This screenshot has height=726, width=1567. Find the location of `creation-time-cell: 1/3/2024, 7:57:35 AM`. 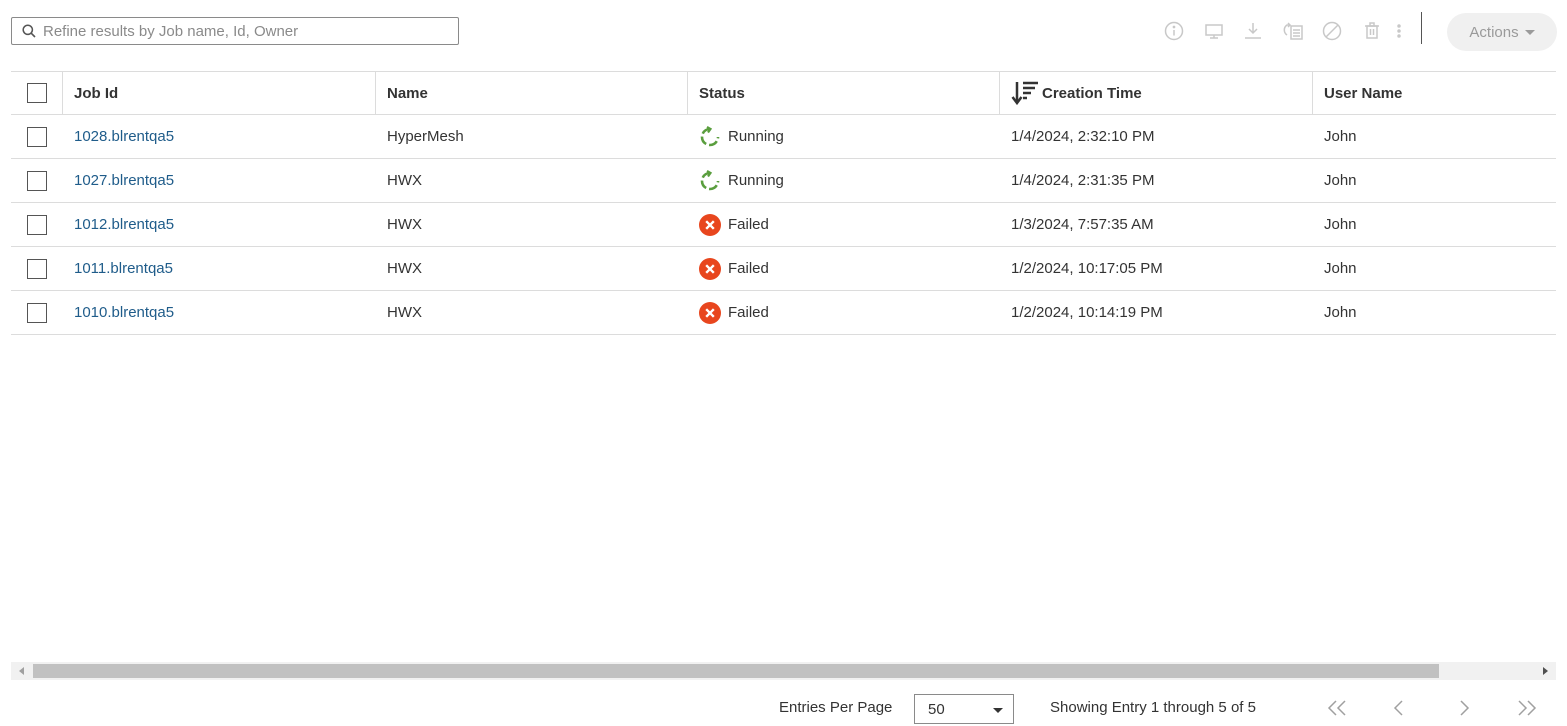

creation-time-cell: 1/3/2024, 7:57:35 AM is located at coordinates (1155, 224).